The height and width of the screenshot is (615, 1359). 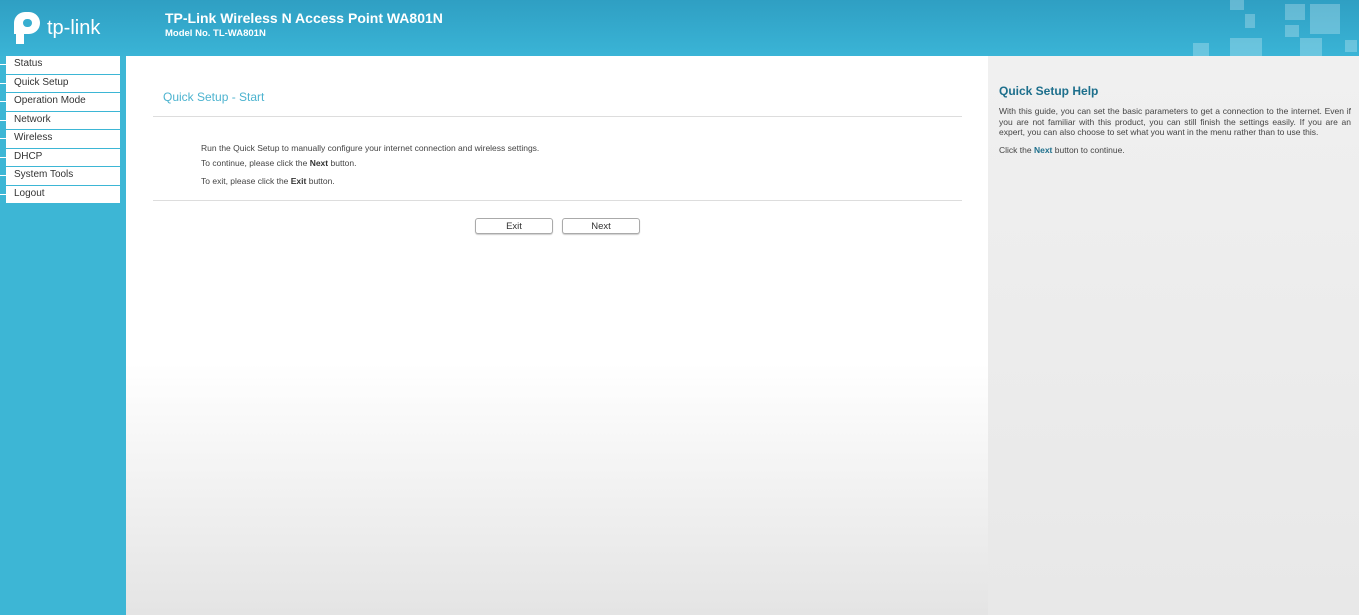 I want to click on product-title: TP-Link Wireless N Access Point WA801N, so click(x=304, y=18).